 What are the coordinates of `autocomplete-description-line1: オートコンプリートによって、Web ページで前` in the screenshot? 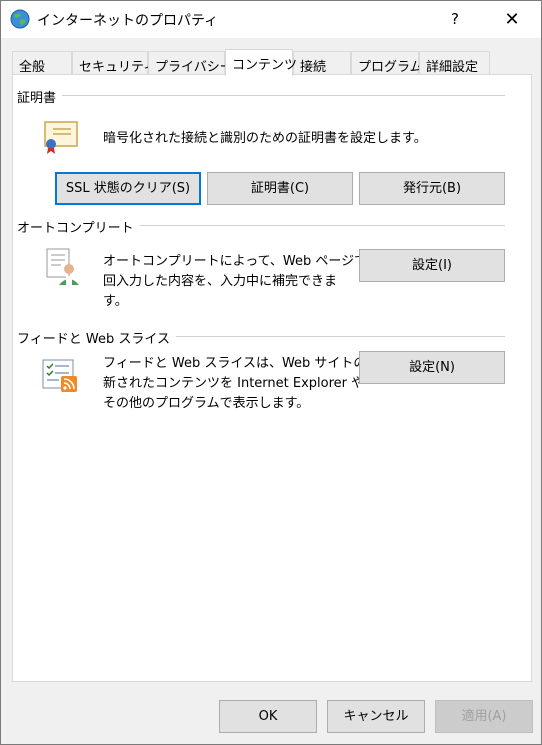 It's located at (242, 261).